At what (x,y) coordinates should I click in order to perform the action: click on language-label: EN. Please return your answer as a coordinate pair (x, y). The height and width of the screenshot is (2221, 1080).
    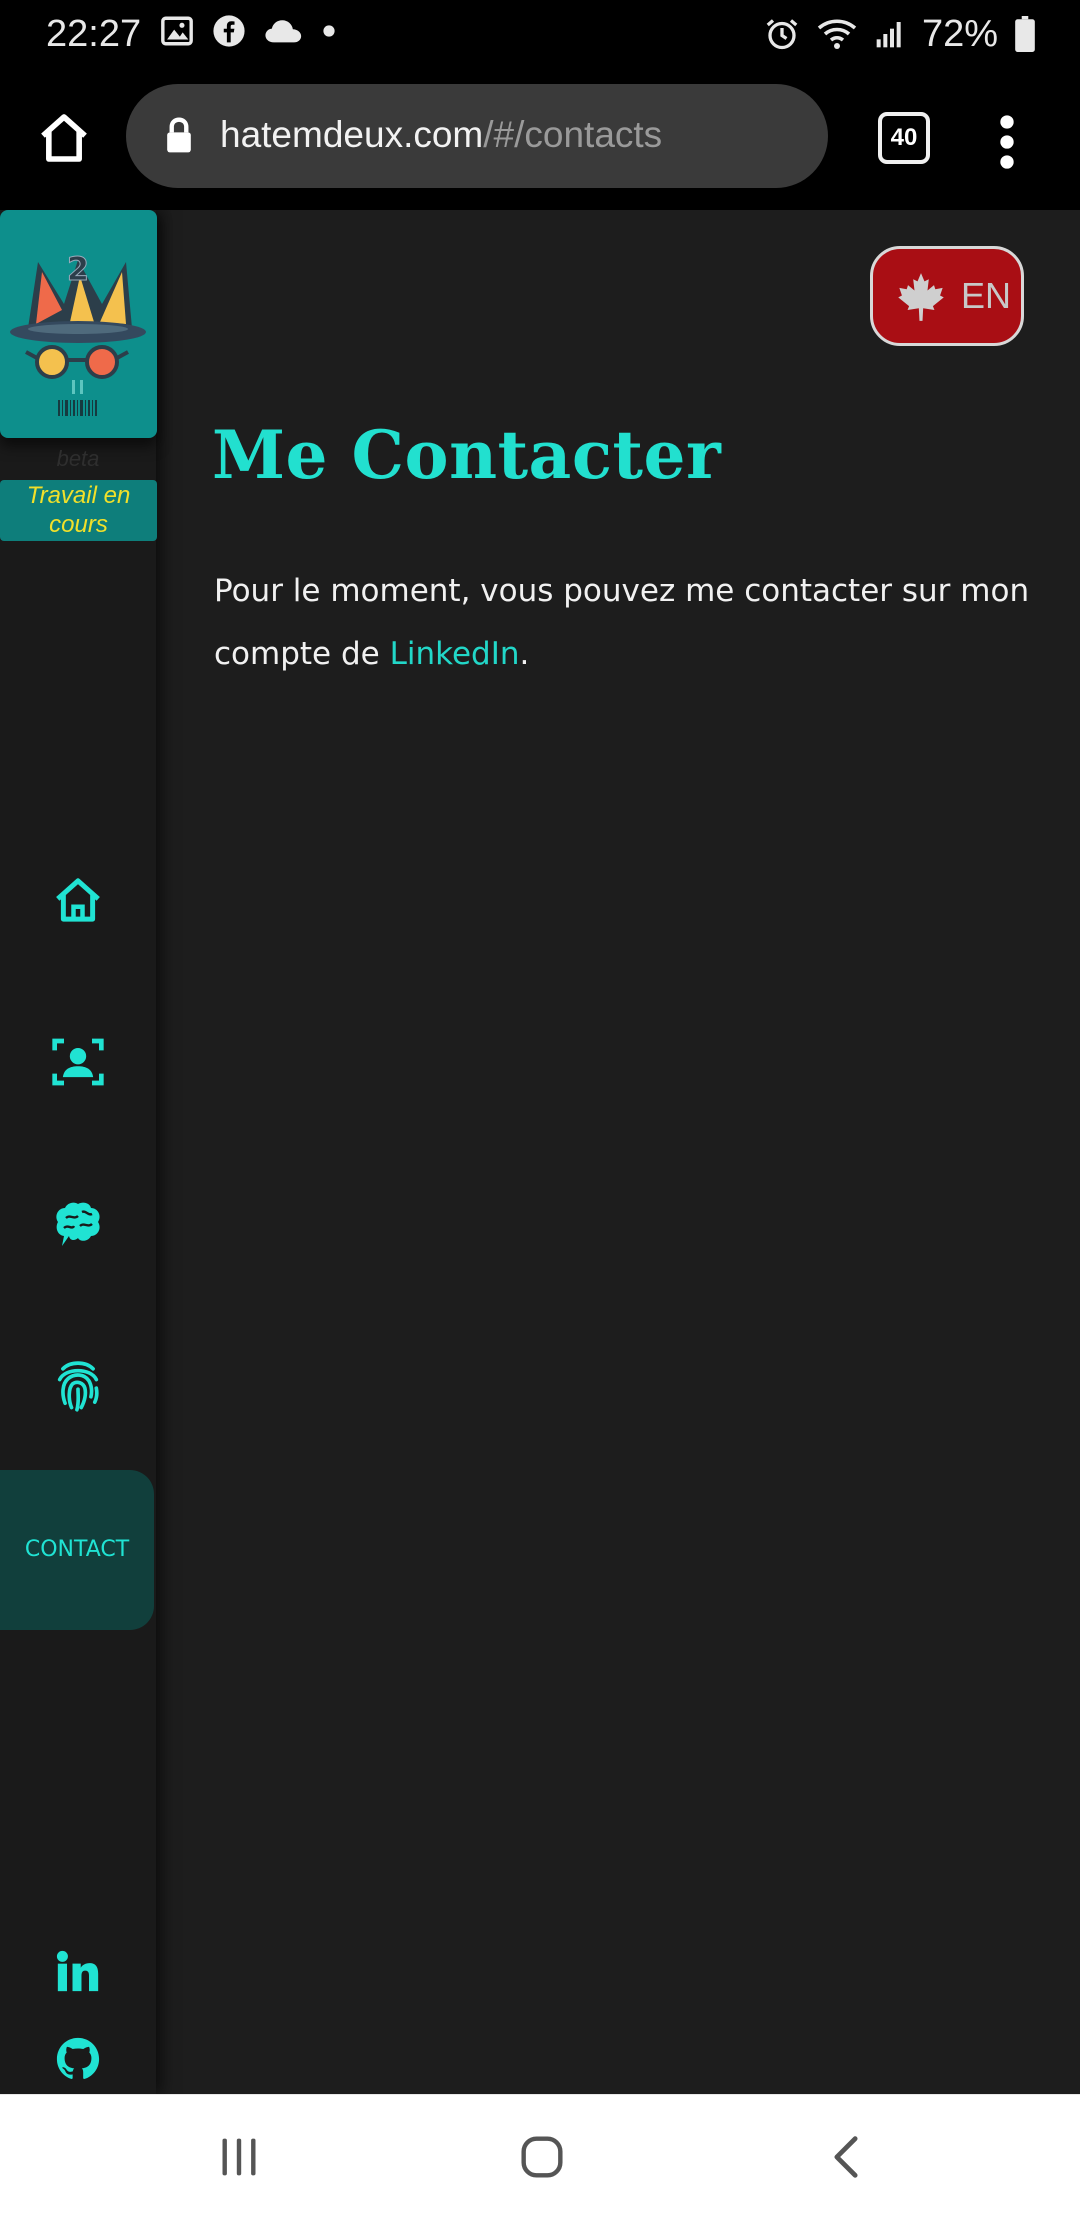
    Looking at the image, I should click on (986, 295).